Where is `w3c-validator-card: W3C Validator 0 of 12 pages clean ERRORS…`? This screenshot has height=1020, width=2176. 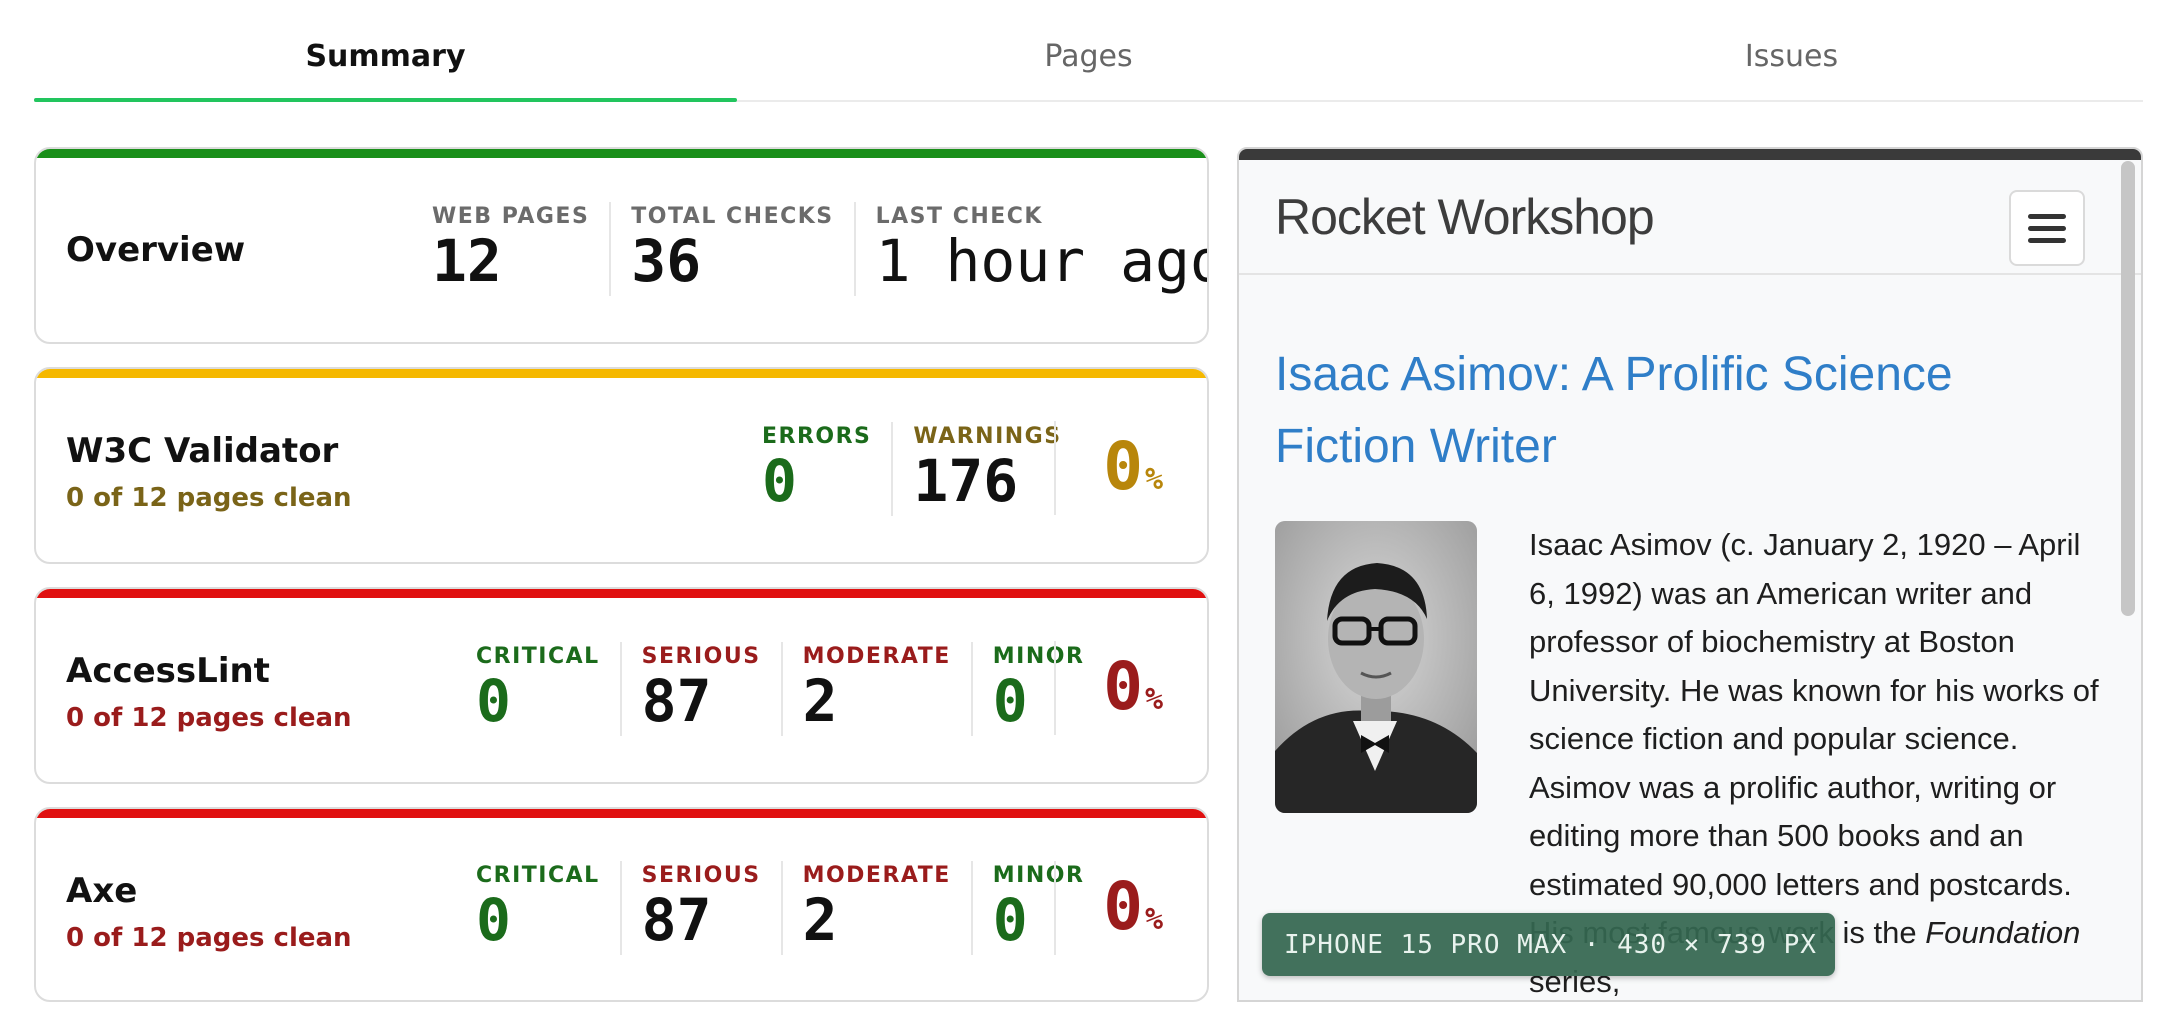 w3c-validator-card: W3C Validator 0 of 12 pages clean ERRORS… is located at coordinates (621, 465).